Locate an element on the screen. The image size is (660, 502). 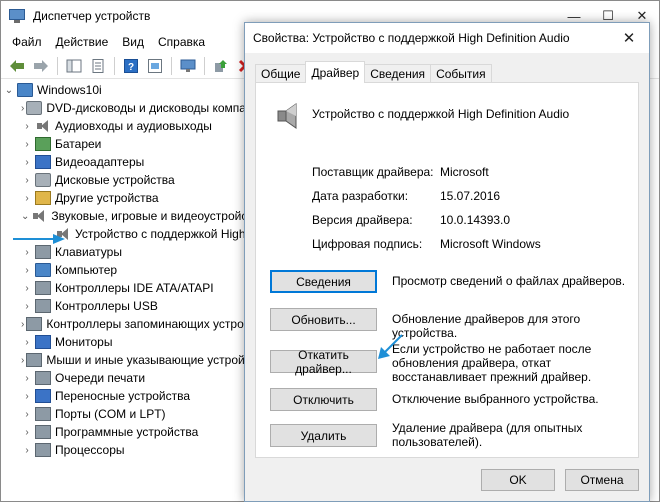
info-label: Поставщик драйвера: is located at coordinates (373, 172).